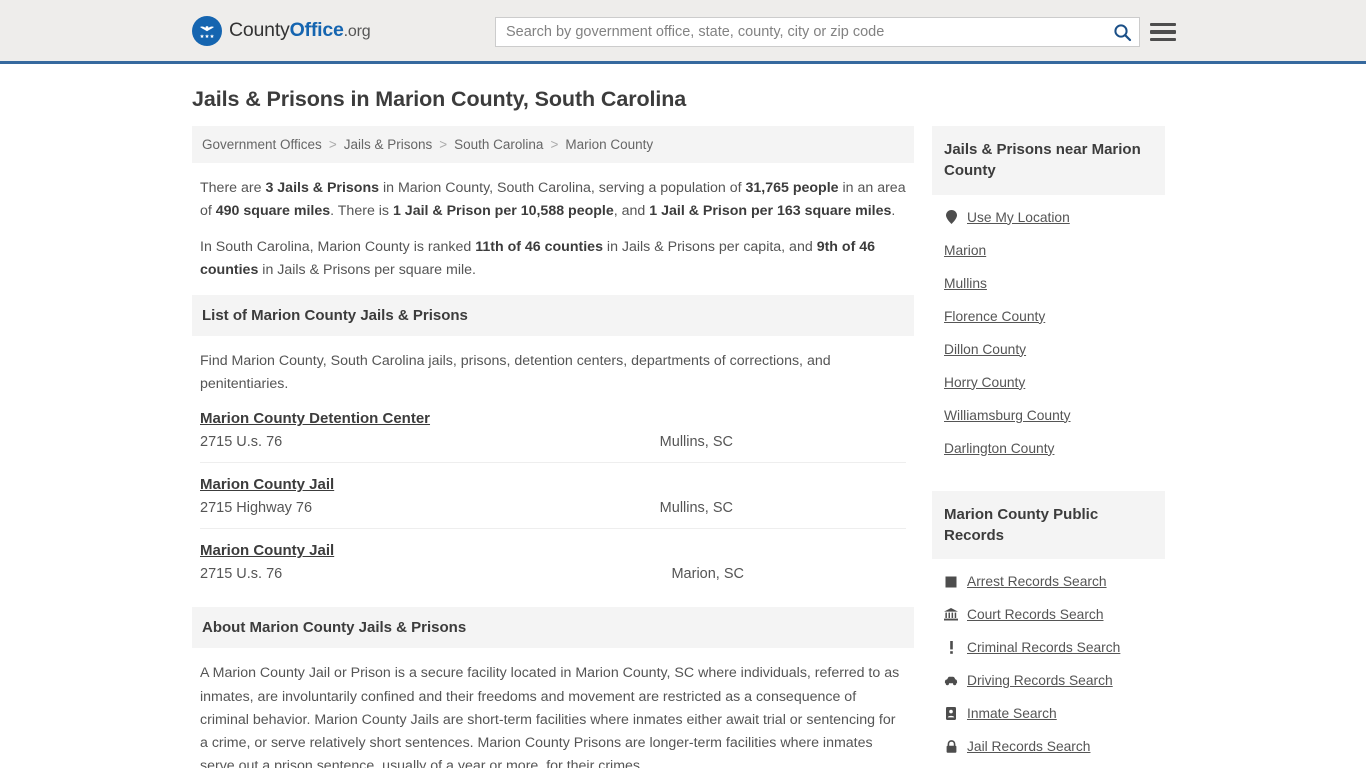 Image resolution: width=1366 pixels, height=768 pixels. Describe the element at coordinates (539, 247) in the screenshot. I see `stat-rank-per-capita: 11th of 46 counties` at that location.